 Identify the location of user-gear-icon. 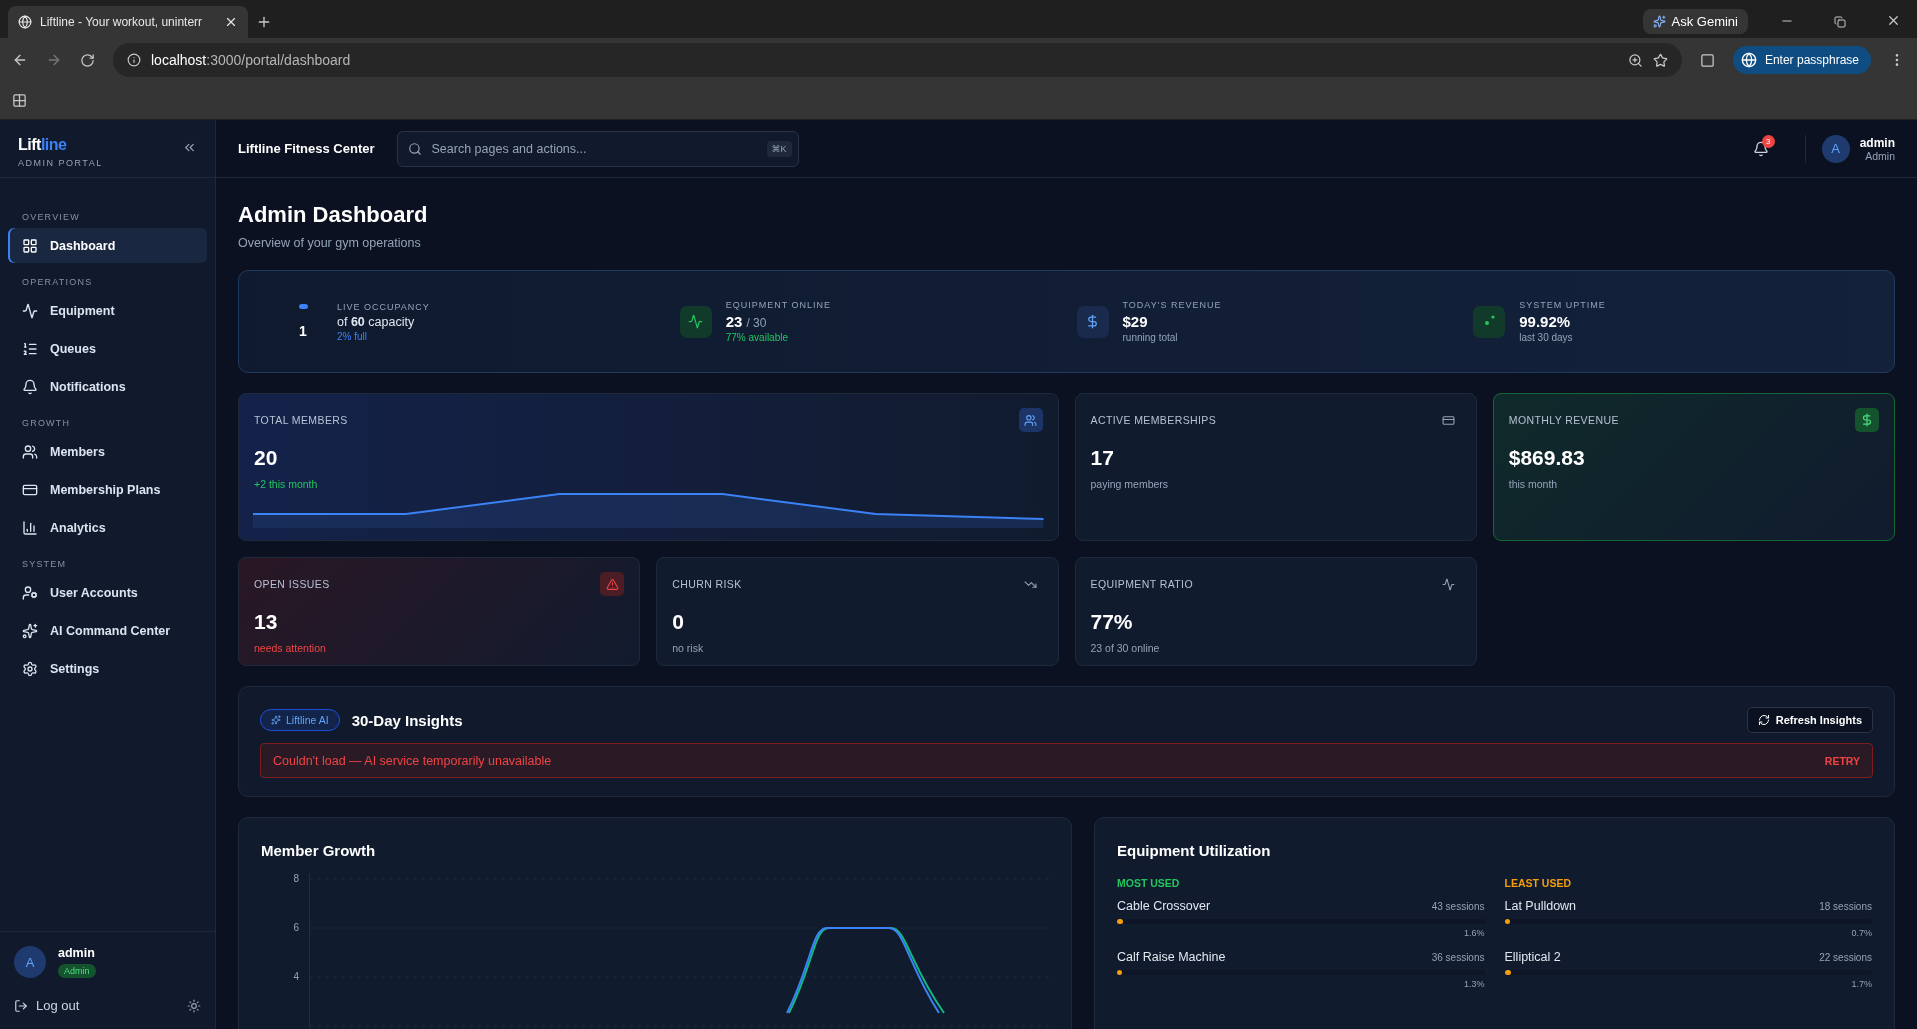
(30, 592).